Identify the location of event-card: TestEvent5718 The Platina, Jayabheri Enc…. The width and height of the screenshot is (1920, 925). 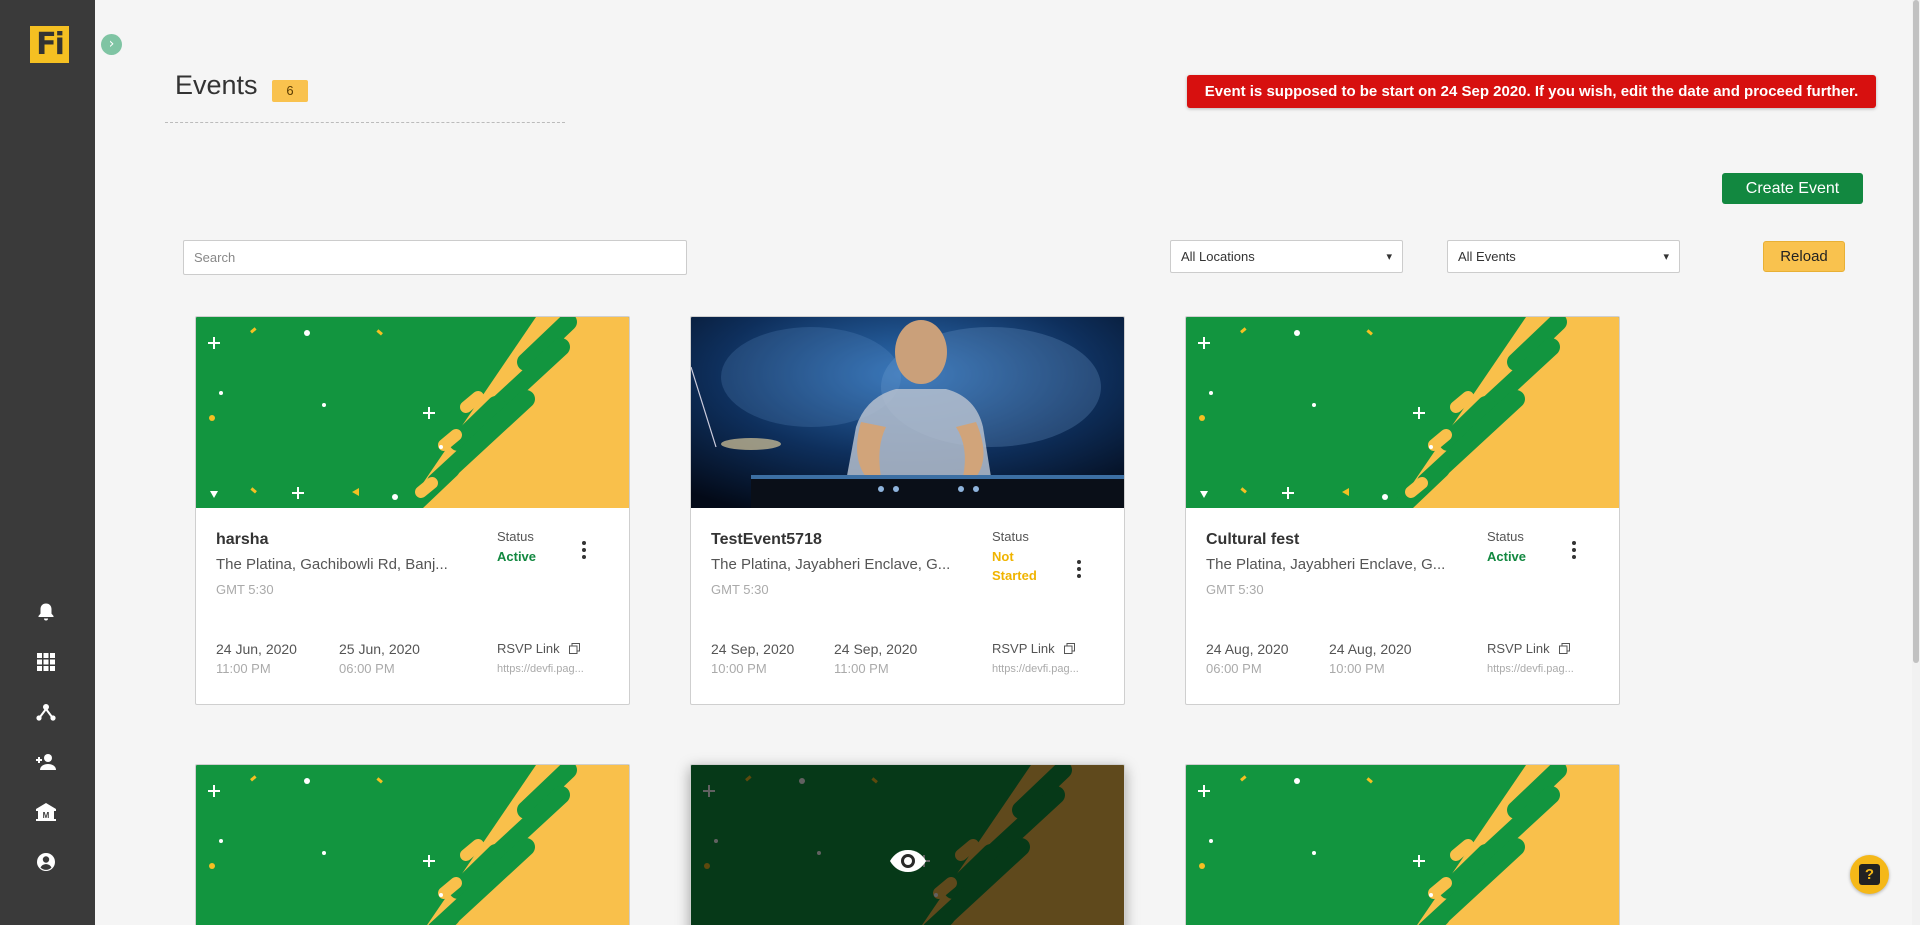
(907, 510).